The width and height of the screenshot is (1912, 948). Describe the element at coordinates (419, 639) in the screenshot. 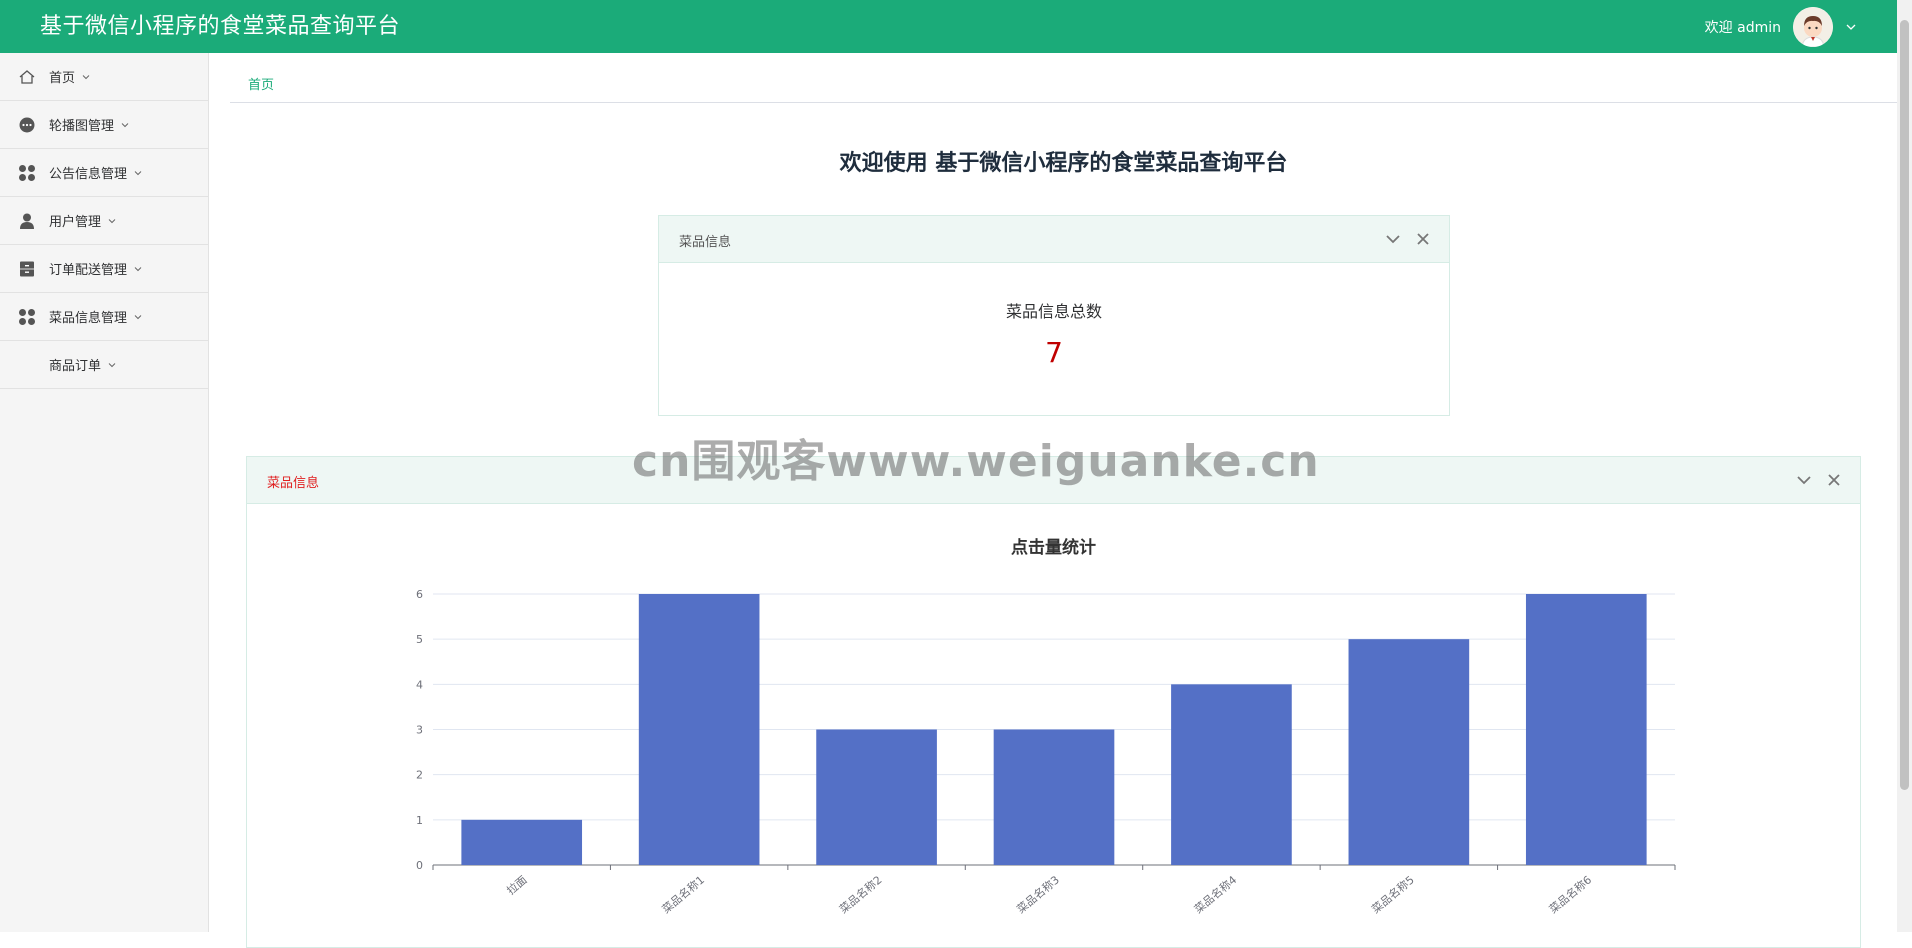

I see `y-tick-label: 5` at that location.